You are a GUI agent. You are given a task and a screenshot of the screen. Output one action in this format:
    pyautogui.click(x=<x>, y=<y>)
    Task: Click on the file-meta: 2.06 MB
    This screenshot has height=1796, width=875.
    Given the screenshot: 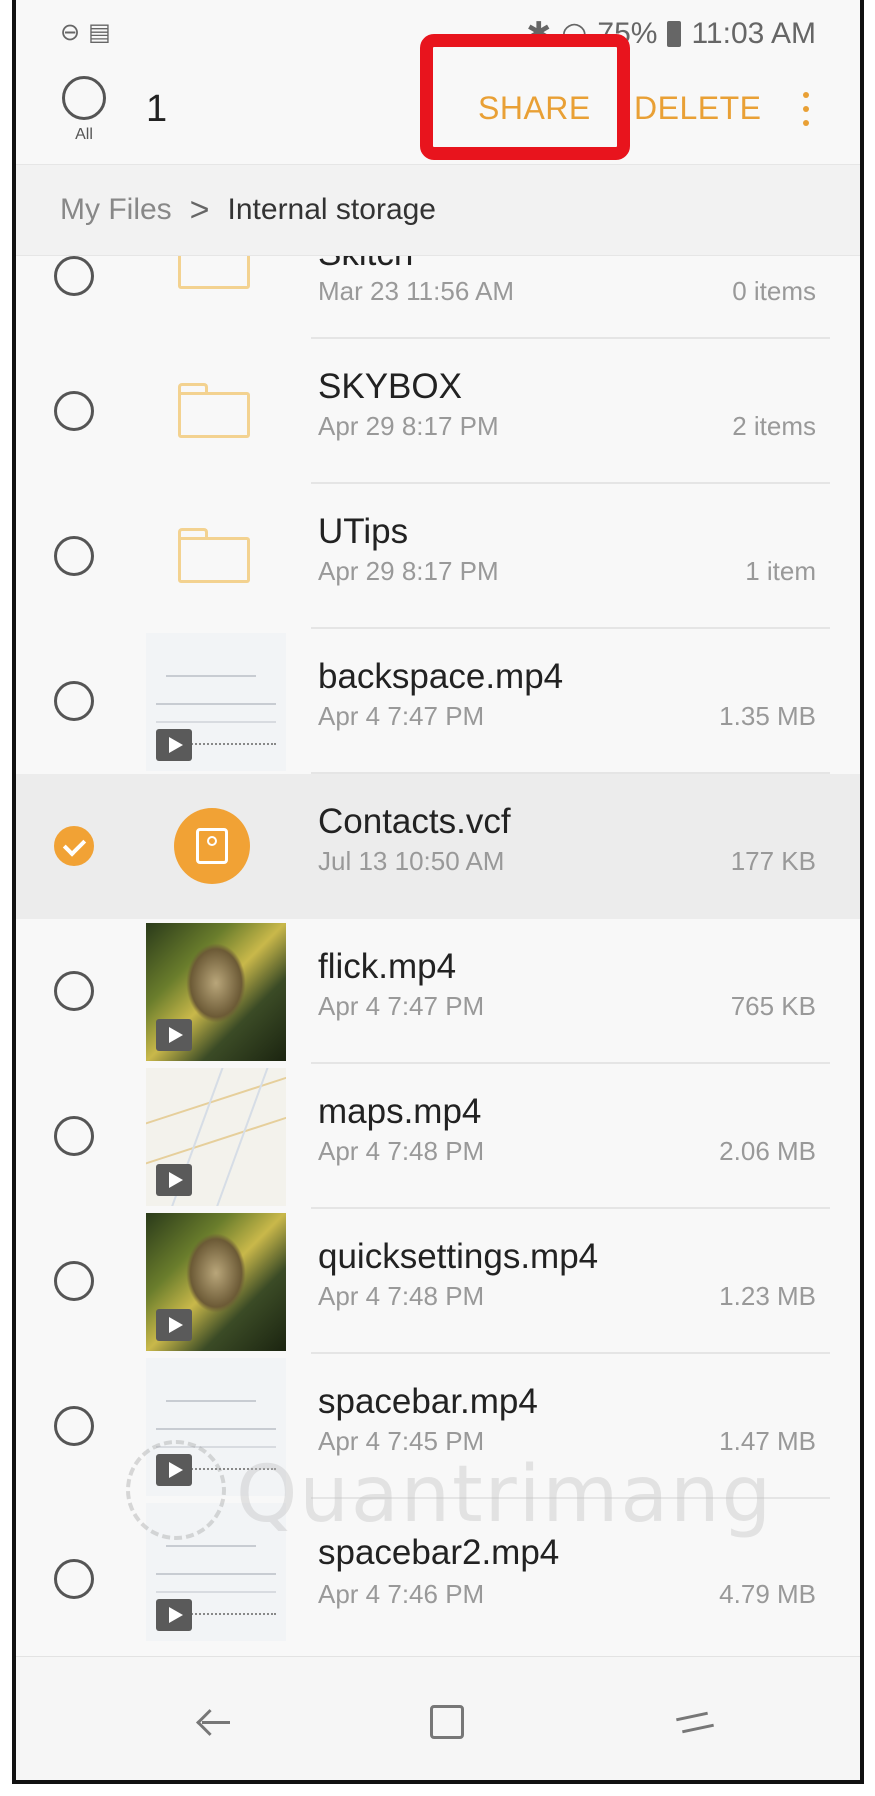 What is the action you would take?
    pyautogui.click(x=767, y=1151)
    